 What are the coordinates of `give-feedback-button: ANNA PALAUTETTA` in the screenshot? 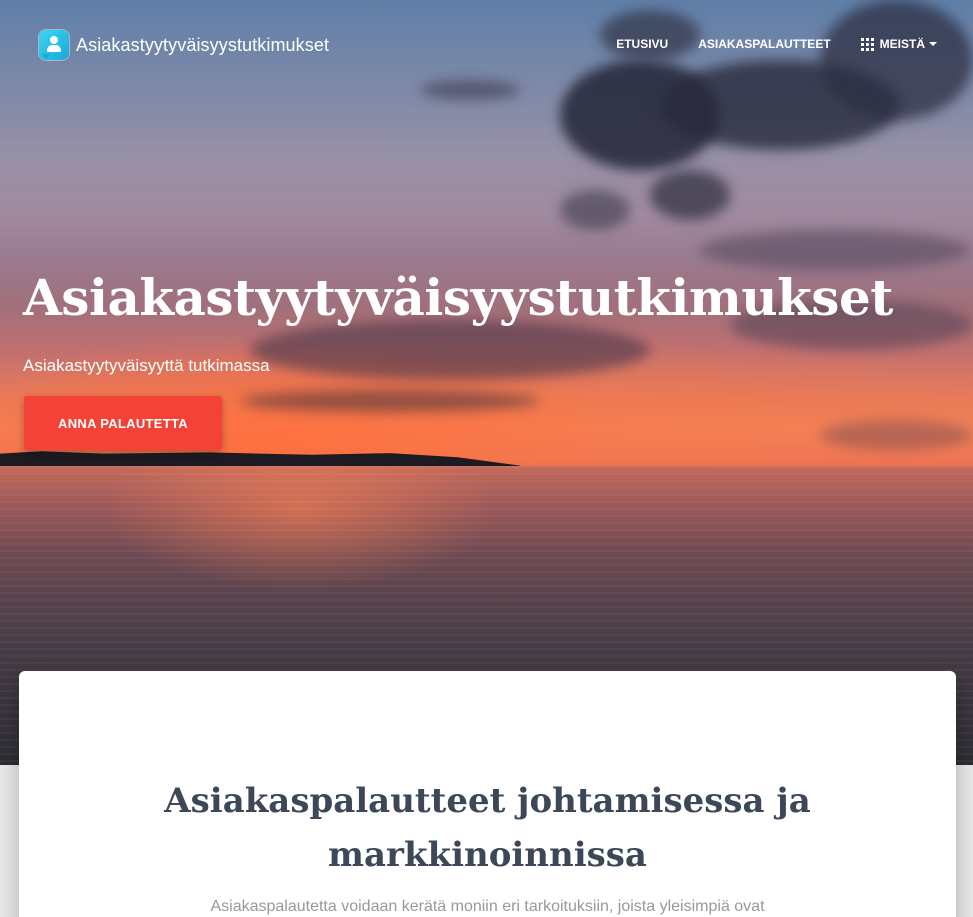 It's located at (123, 423).